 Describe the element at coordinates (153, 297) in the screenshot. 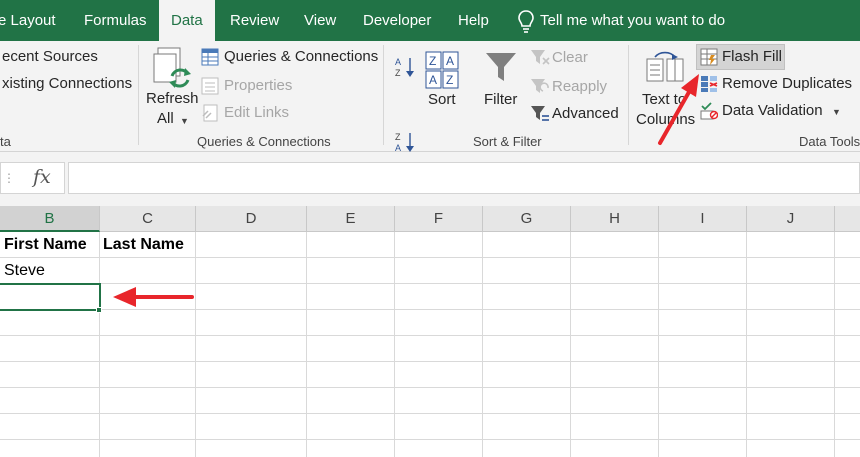

I see `arrow-to-active-cell` at that location.